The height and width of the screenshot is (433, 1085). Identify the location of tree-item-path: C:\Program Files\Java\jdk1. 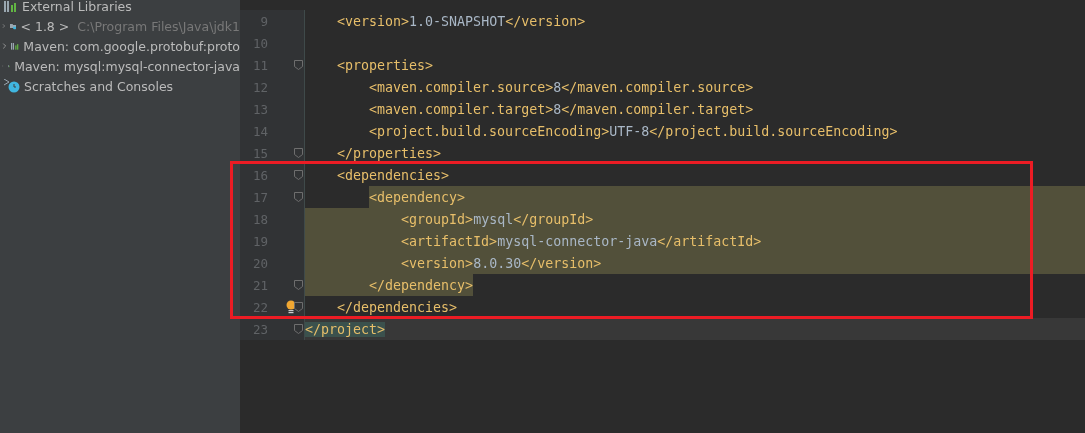
(158, 26).